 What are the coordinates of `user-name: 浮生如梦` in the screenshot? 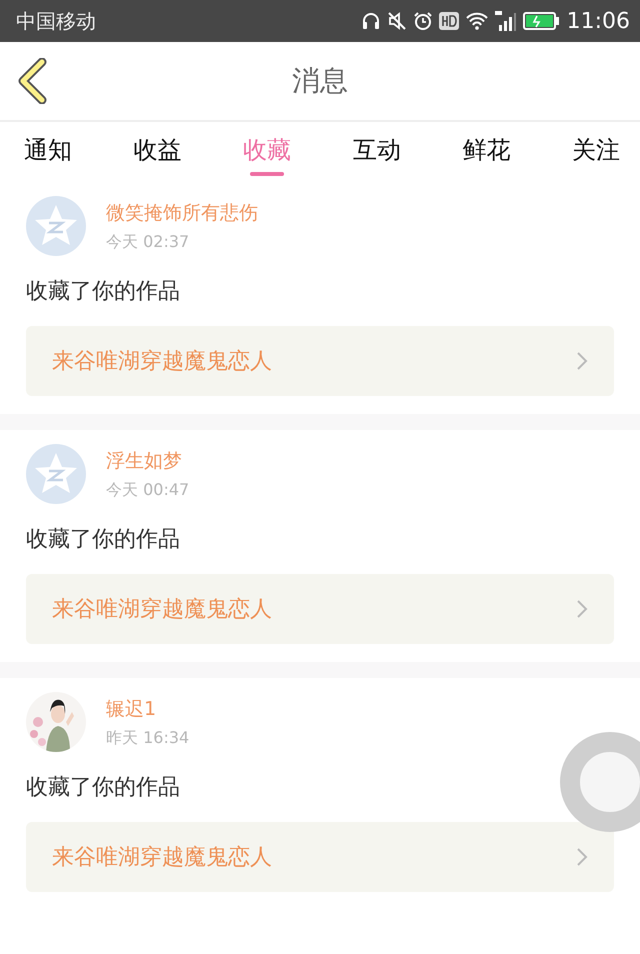 It's located at (148, 461).